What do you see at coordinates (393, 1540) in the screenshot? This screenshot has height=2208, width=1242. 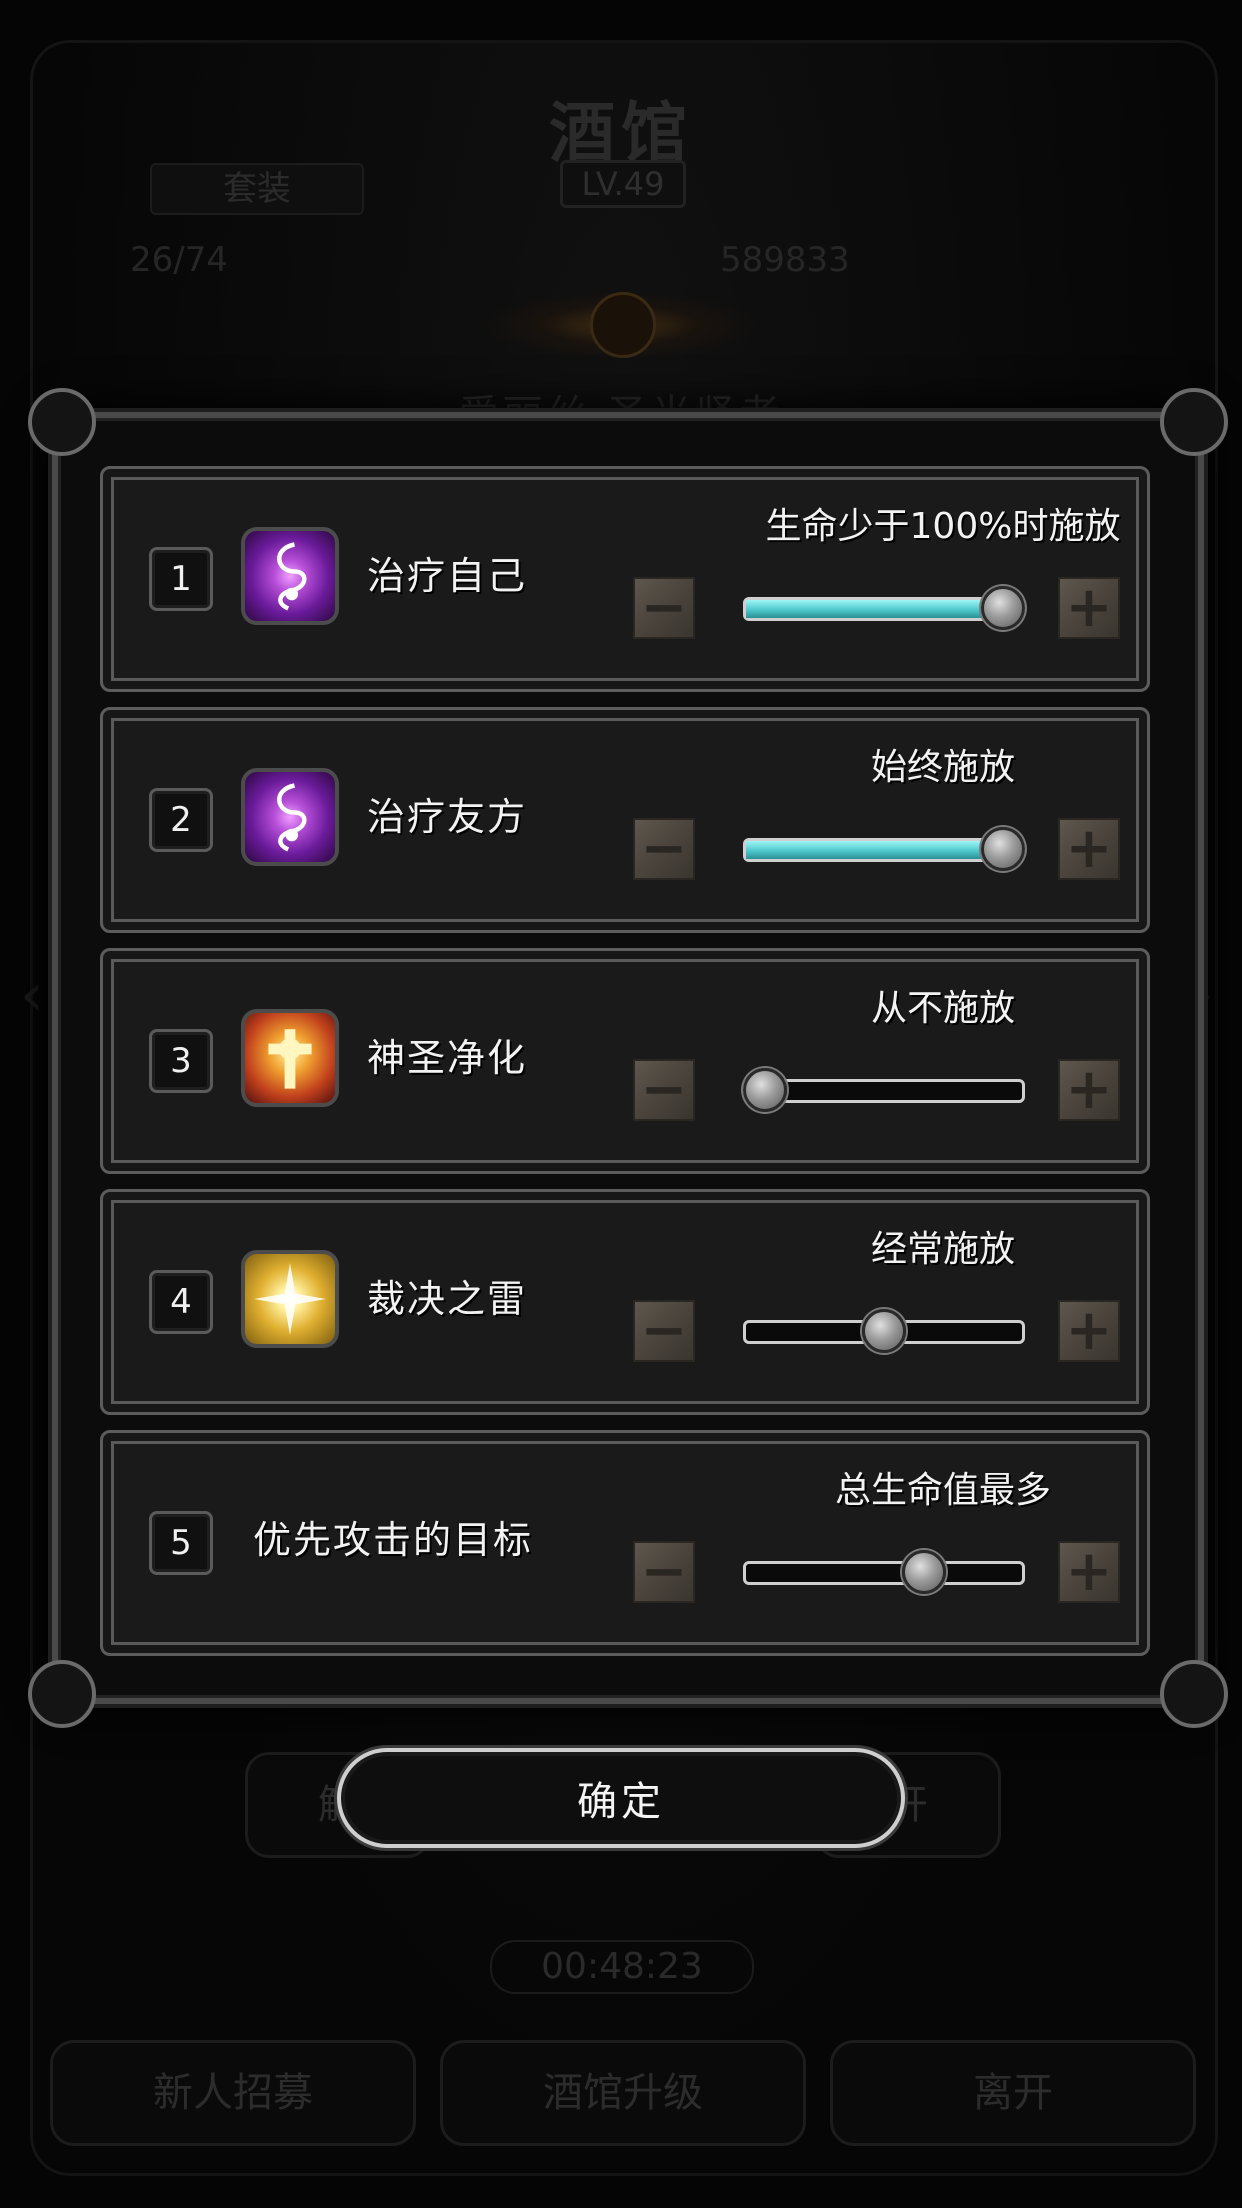 I see `target-priority-label: 优先攻击的目标` at bounding box center [393, 1540].